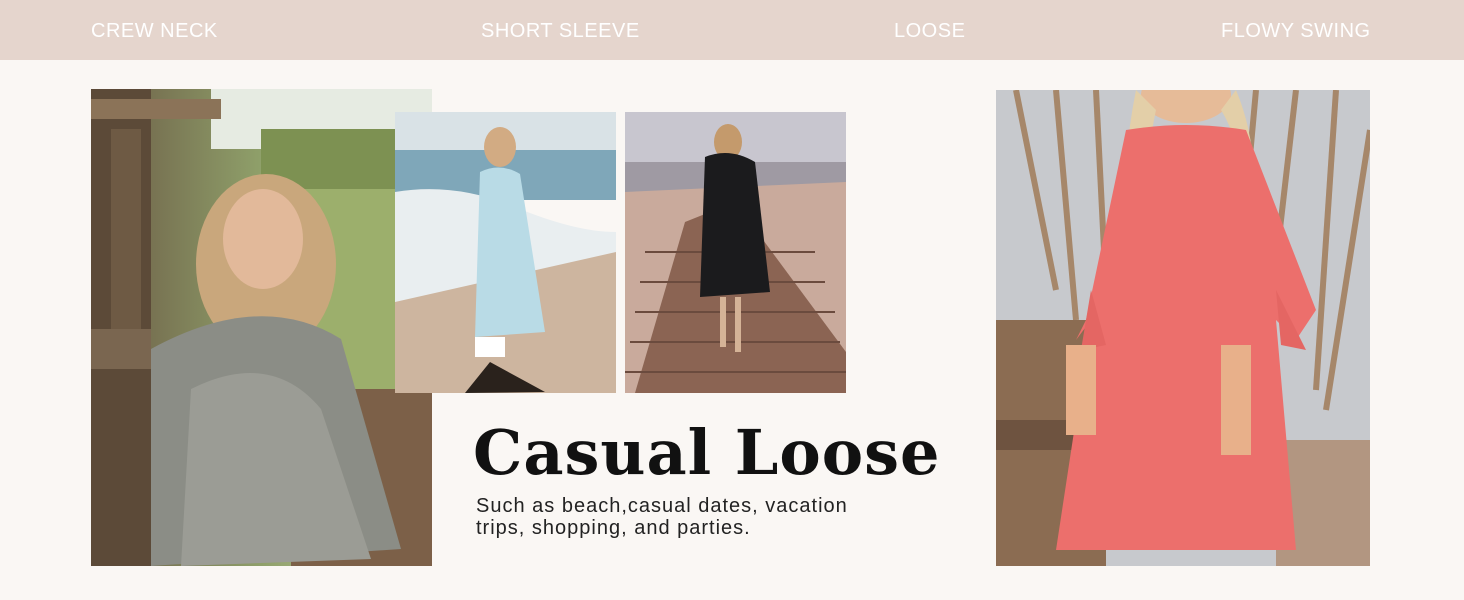 The width and height of the screenshot is (1464, 600). I want to click on headline: Casual Loose, so click(707, 452).